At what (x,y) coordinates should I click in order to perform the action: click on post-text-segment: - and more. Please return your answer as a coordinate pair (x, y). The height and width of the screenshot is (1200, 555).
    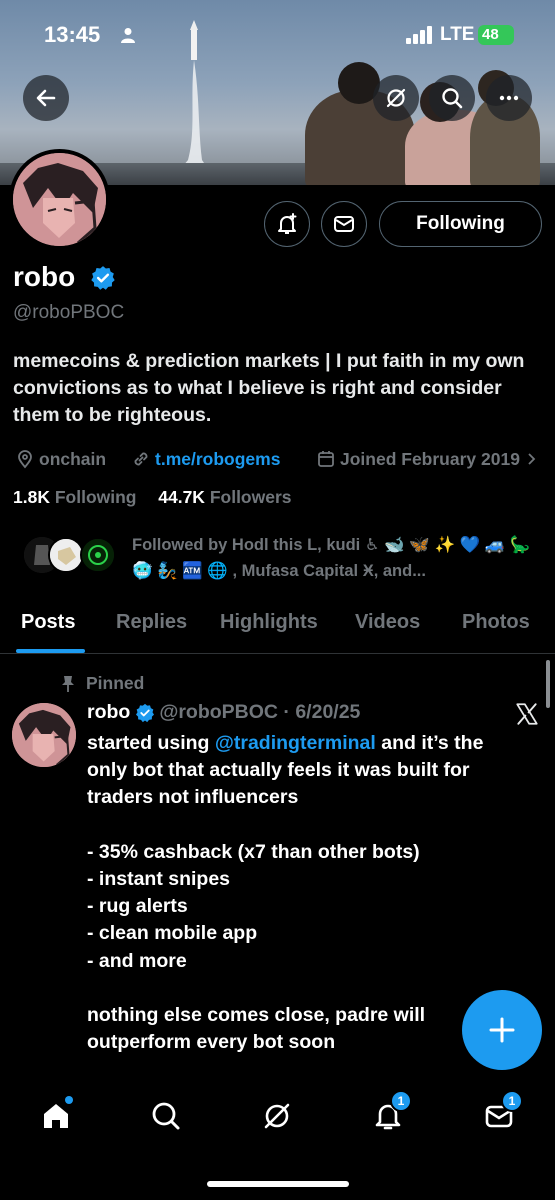
    Looking at the image, I should click on (137, 960).